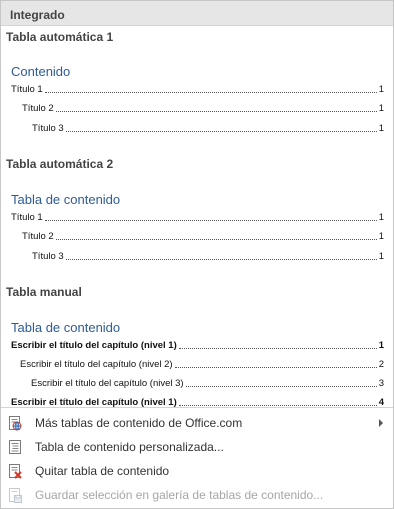  What do you see at coordinates (102, 471) in the screenshot?
I see `menu-item-label: Quitar tabla de contenido` at bounding box center [102, 471].